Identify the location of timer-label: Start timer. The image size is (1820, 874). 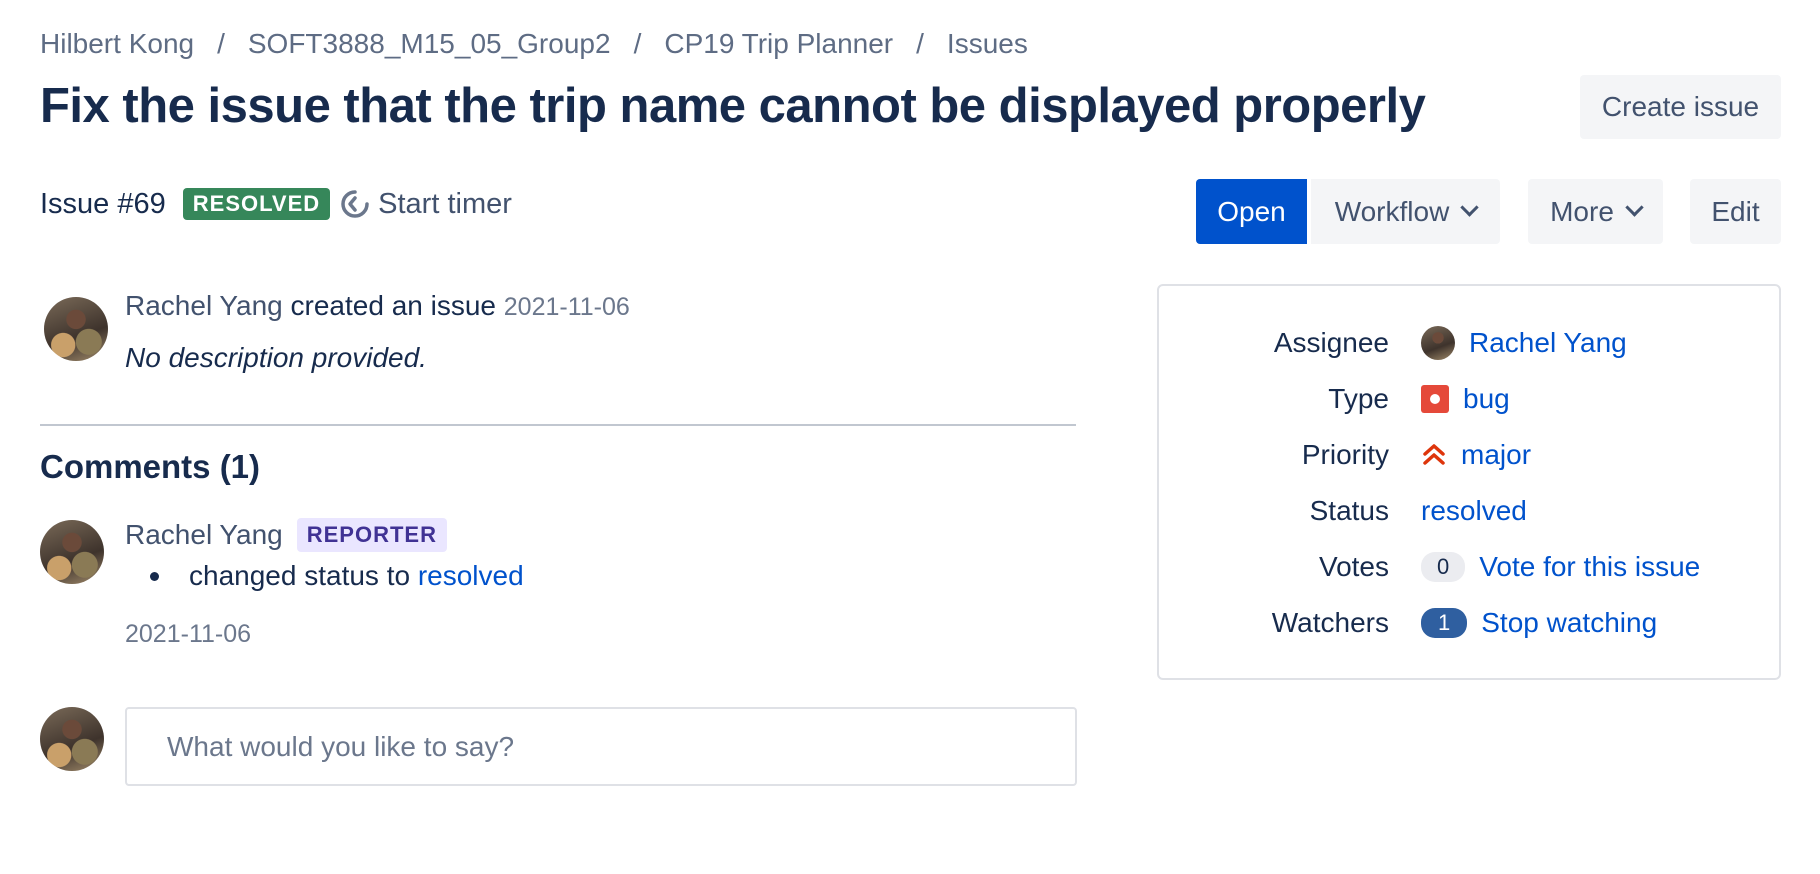
(445, 203).